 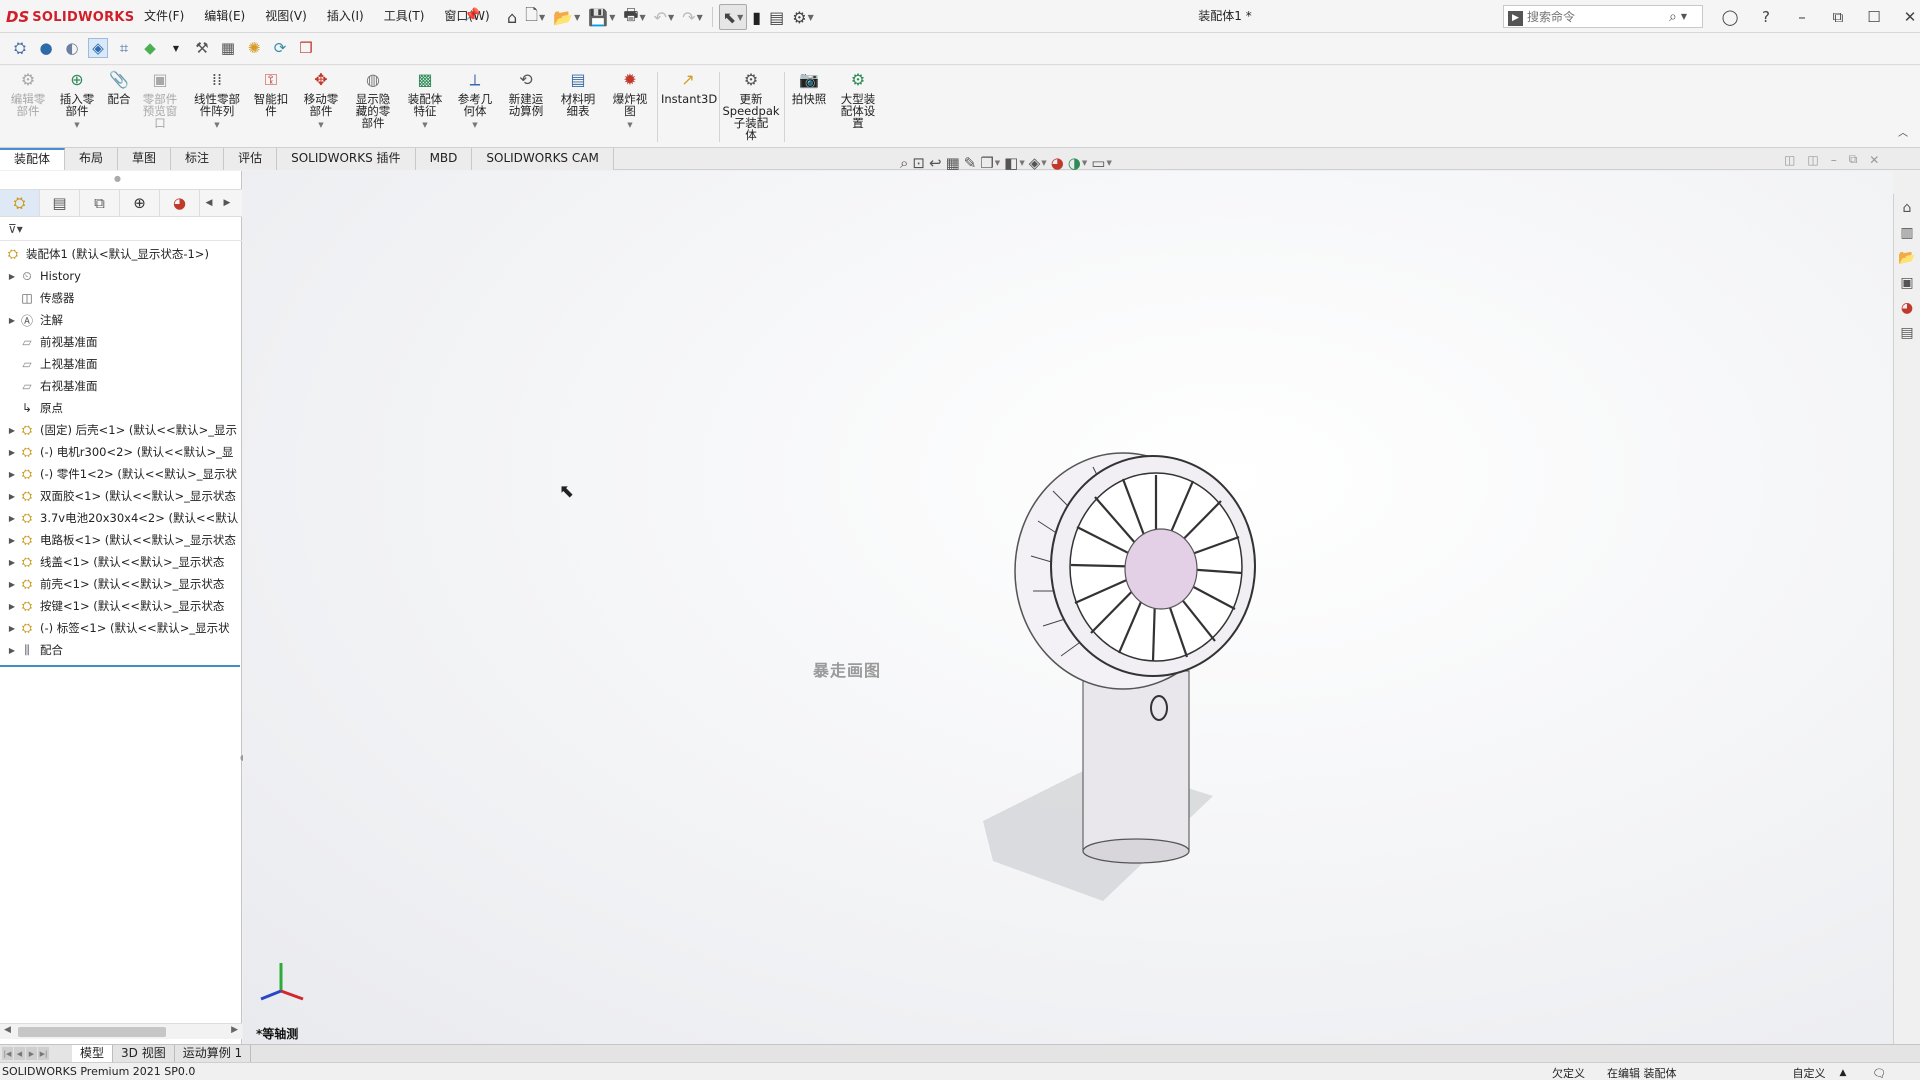 I want to click on tab-markup: 标注, so click(x=198, y=159).